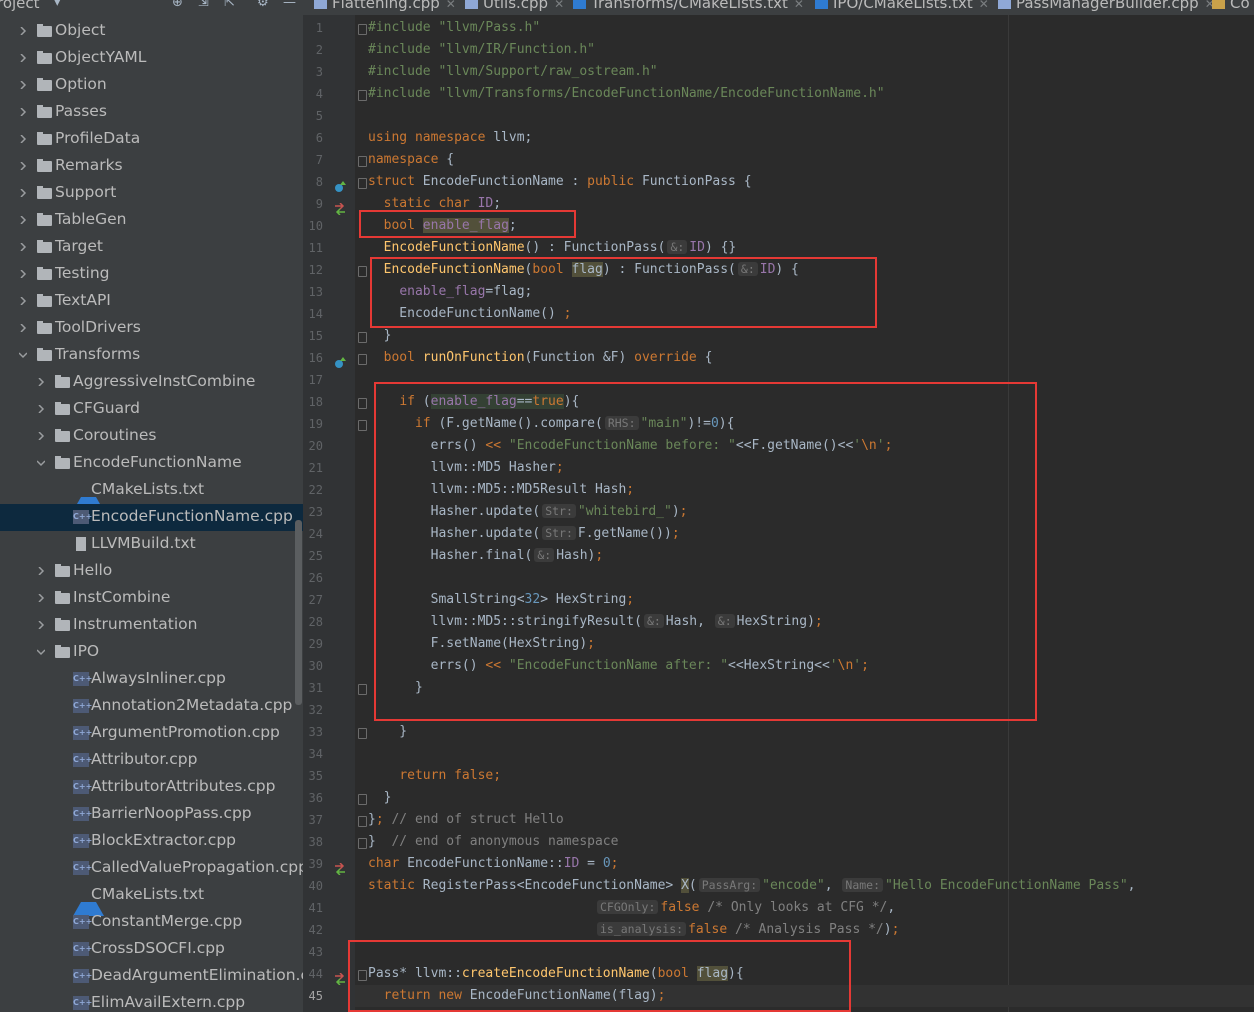 The width and height of the screenshot is (1254, 1012). I want to click on tree-file: C++ Annotation2Metadata.cpp, so click(151, 706).